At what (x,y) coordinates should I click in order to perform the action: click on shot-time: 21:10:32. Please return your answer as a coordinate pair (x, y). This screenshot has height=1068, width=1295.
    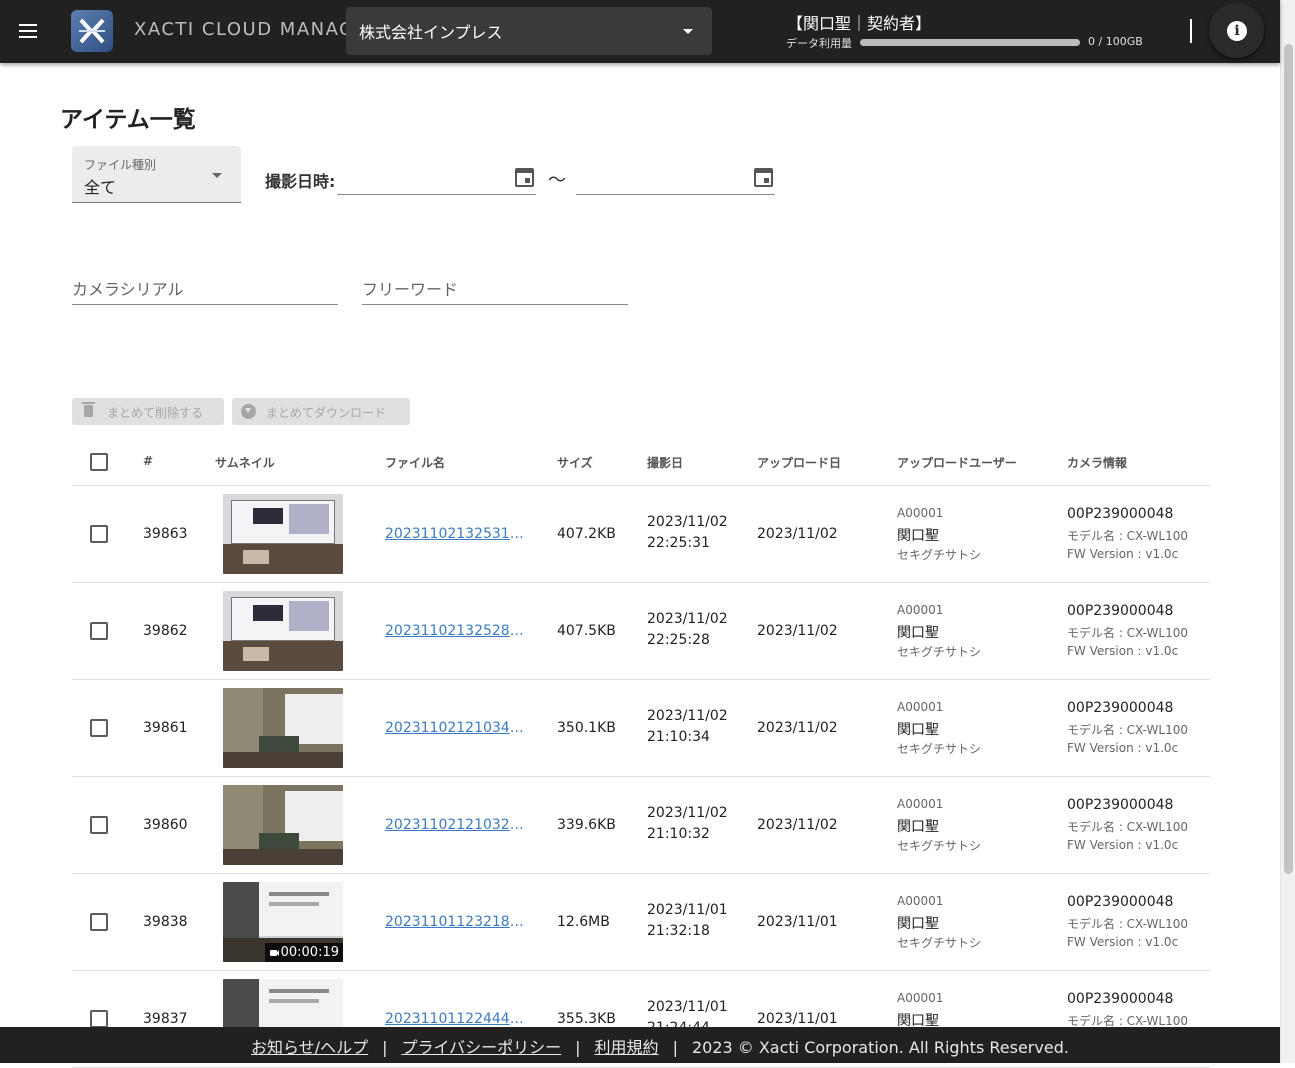
    Looking at the image, I should click on (678, 834).